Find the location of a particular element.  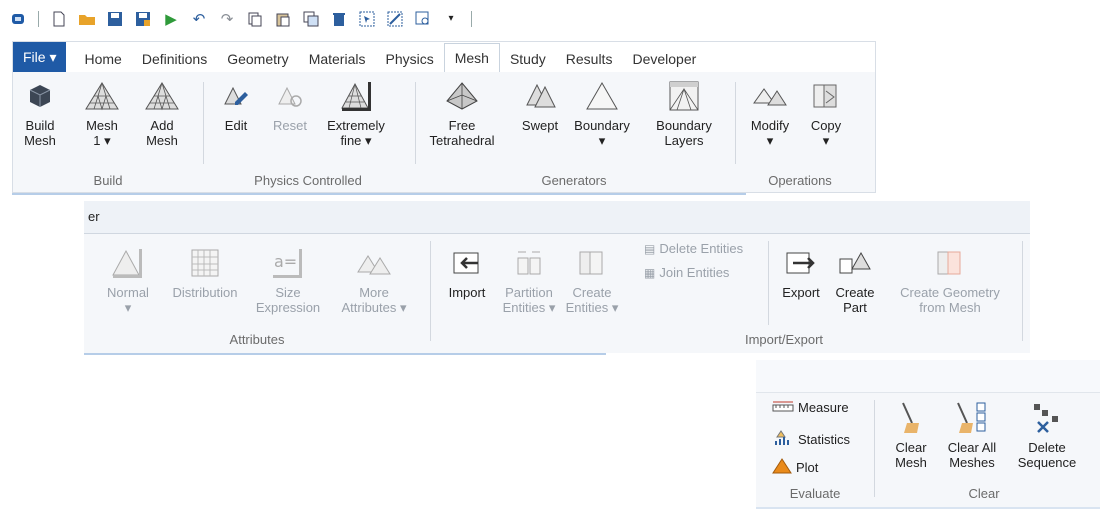

create-part-button: Create Part is located at coordinates (855, 280).